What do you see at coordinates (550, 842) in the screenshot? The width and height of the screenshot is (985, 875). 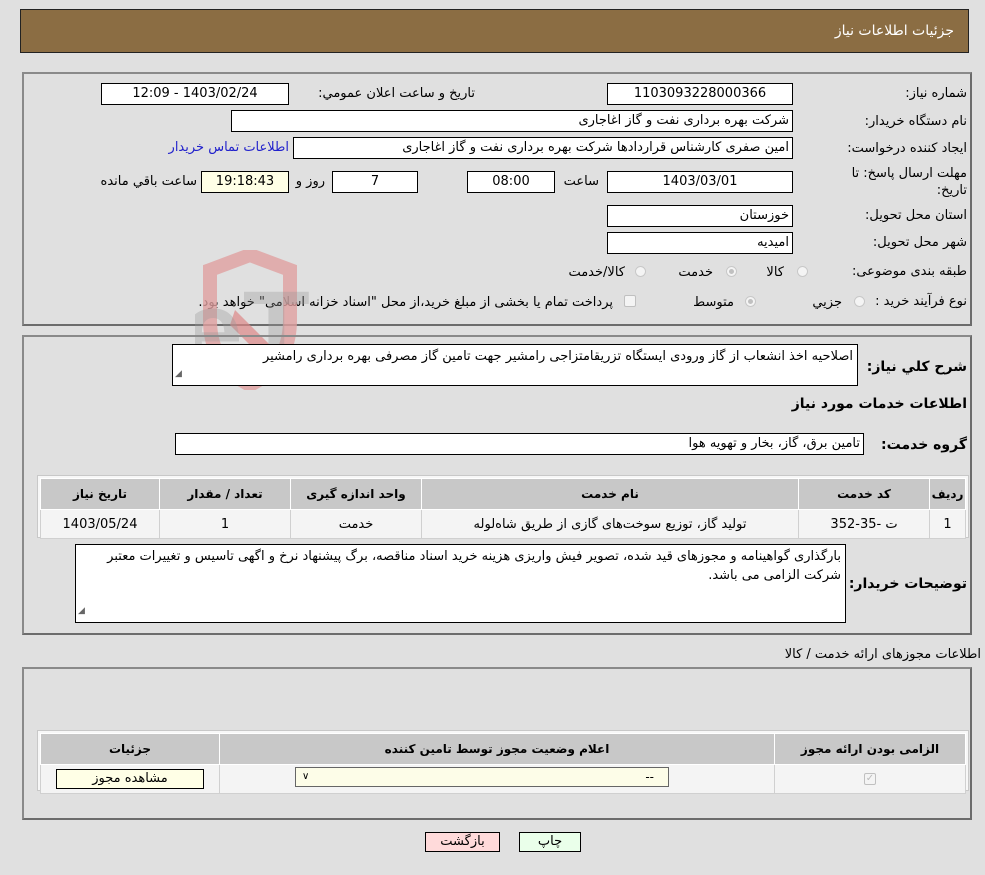 I see `print-button: چاپ` at bounding box center [550, 842].